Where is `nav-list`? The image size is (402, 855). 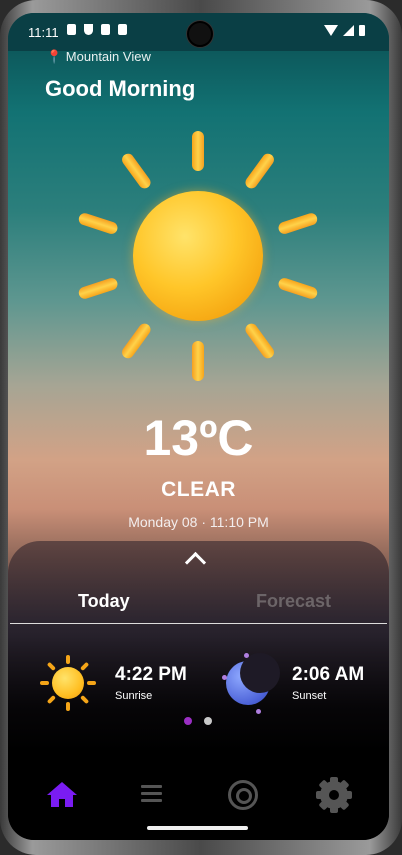 nav-list is located at coordinates (152, 795).